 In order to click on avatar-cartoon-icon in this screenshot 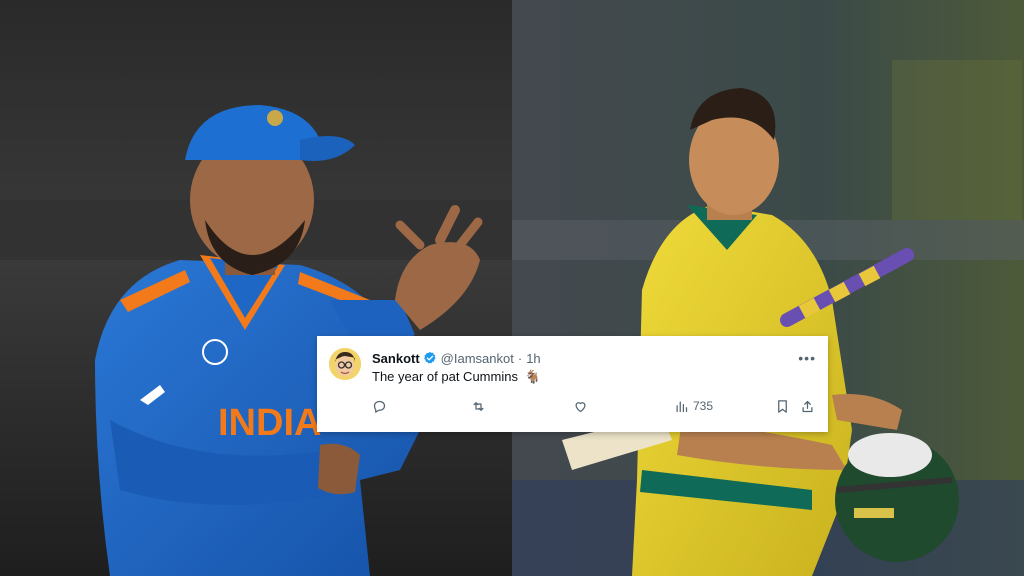, I will do `click(345, 364)`.